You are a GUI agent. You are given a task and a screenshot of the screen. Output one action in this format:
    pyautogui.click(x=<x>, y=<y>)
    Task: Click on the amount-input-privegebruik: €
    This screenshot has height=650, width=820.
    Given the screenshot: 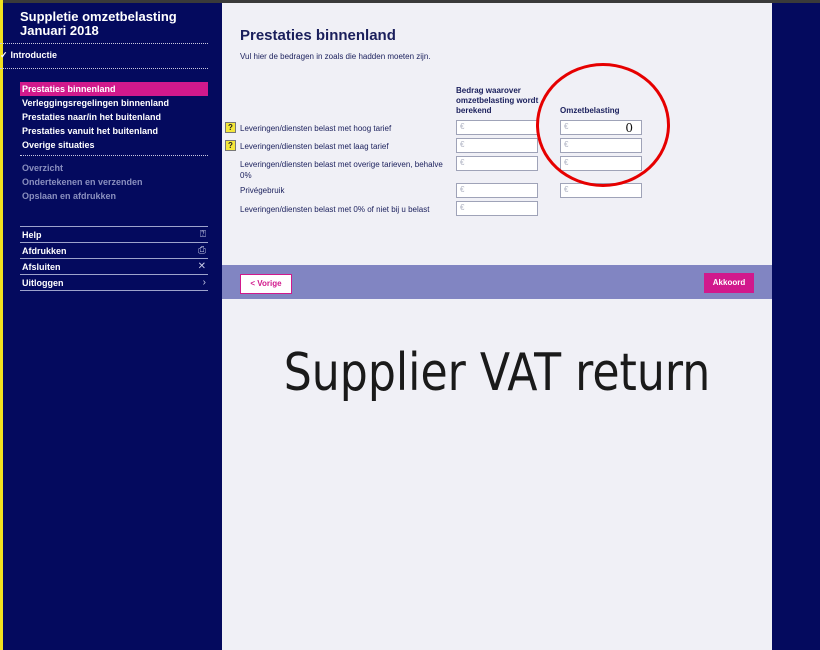 What is the action you would take?
    pyautogui.click(x=497, y=190)
    